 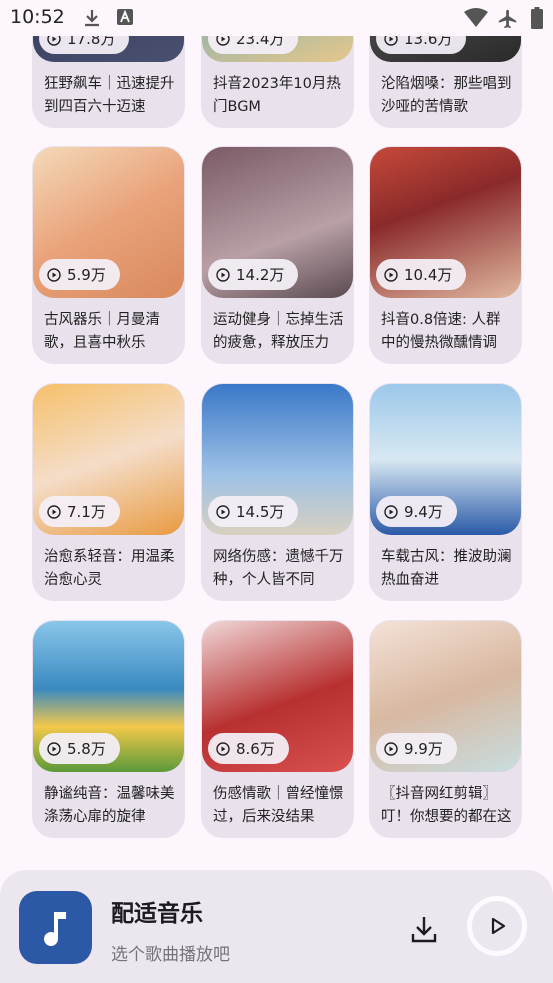 I want to click on music-note-icon, so click(x=54, y=928).